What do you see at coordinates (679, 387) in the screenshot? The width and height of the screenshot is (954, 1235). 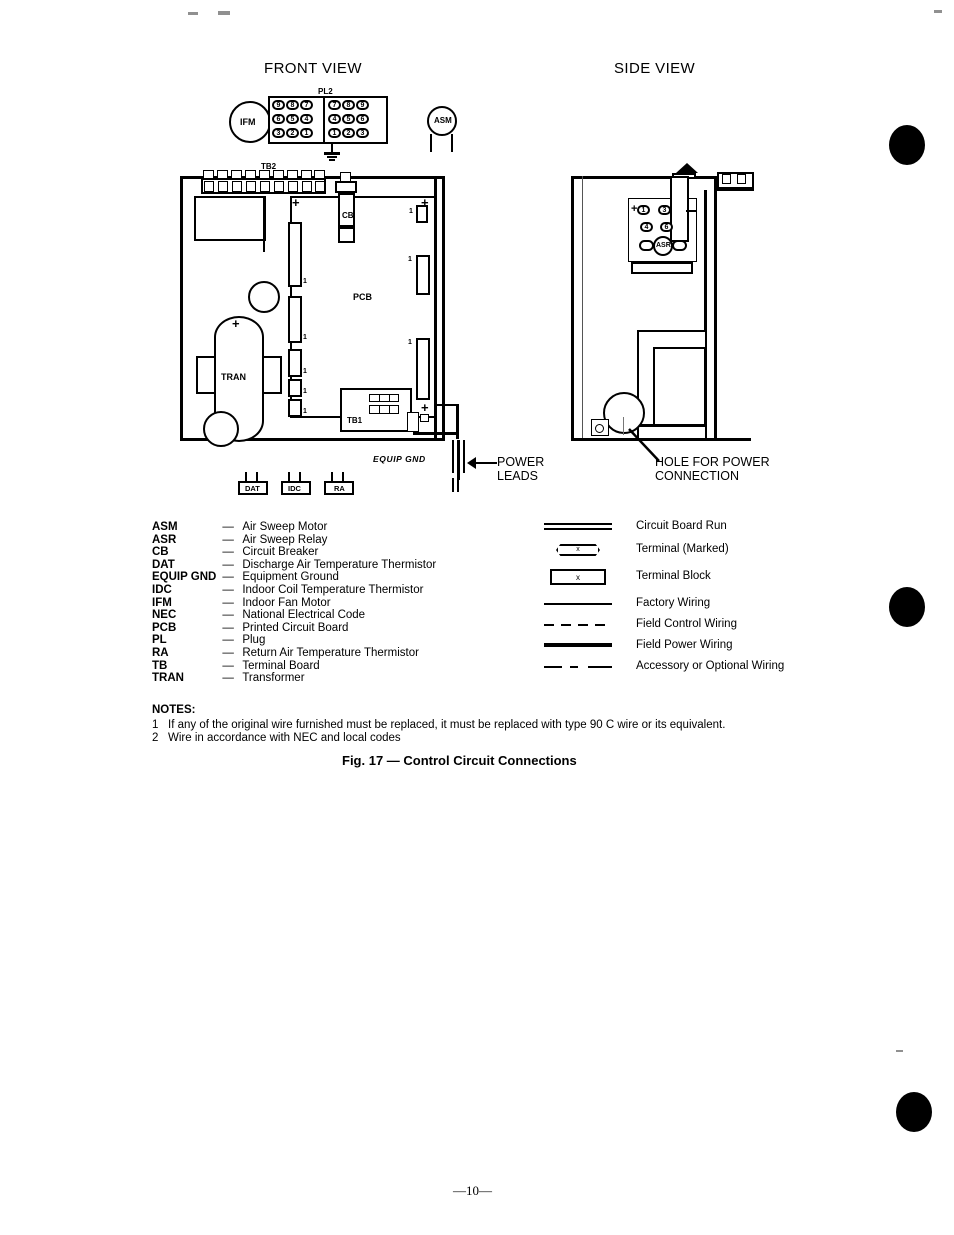 I see `side-inner-block` at bounding box center [679, 387].